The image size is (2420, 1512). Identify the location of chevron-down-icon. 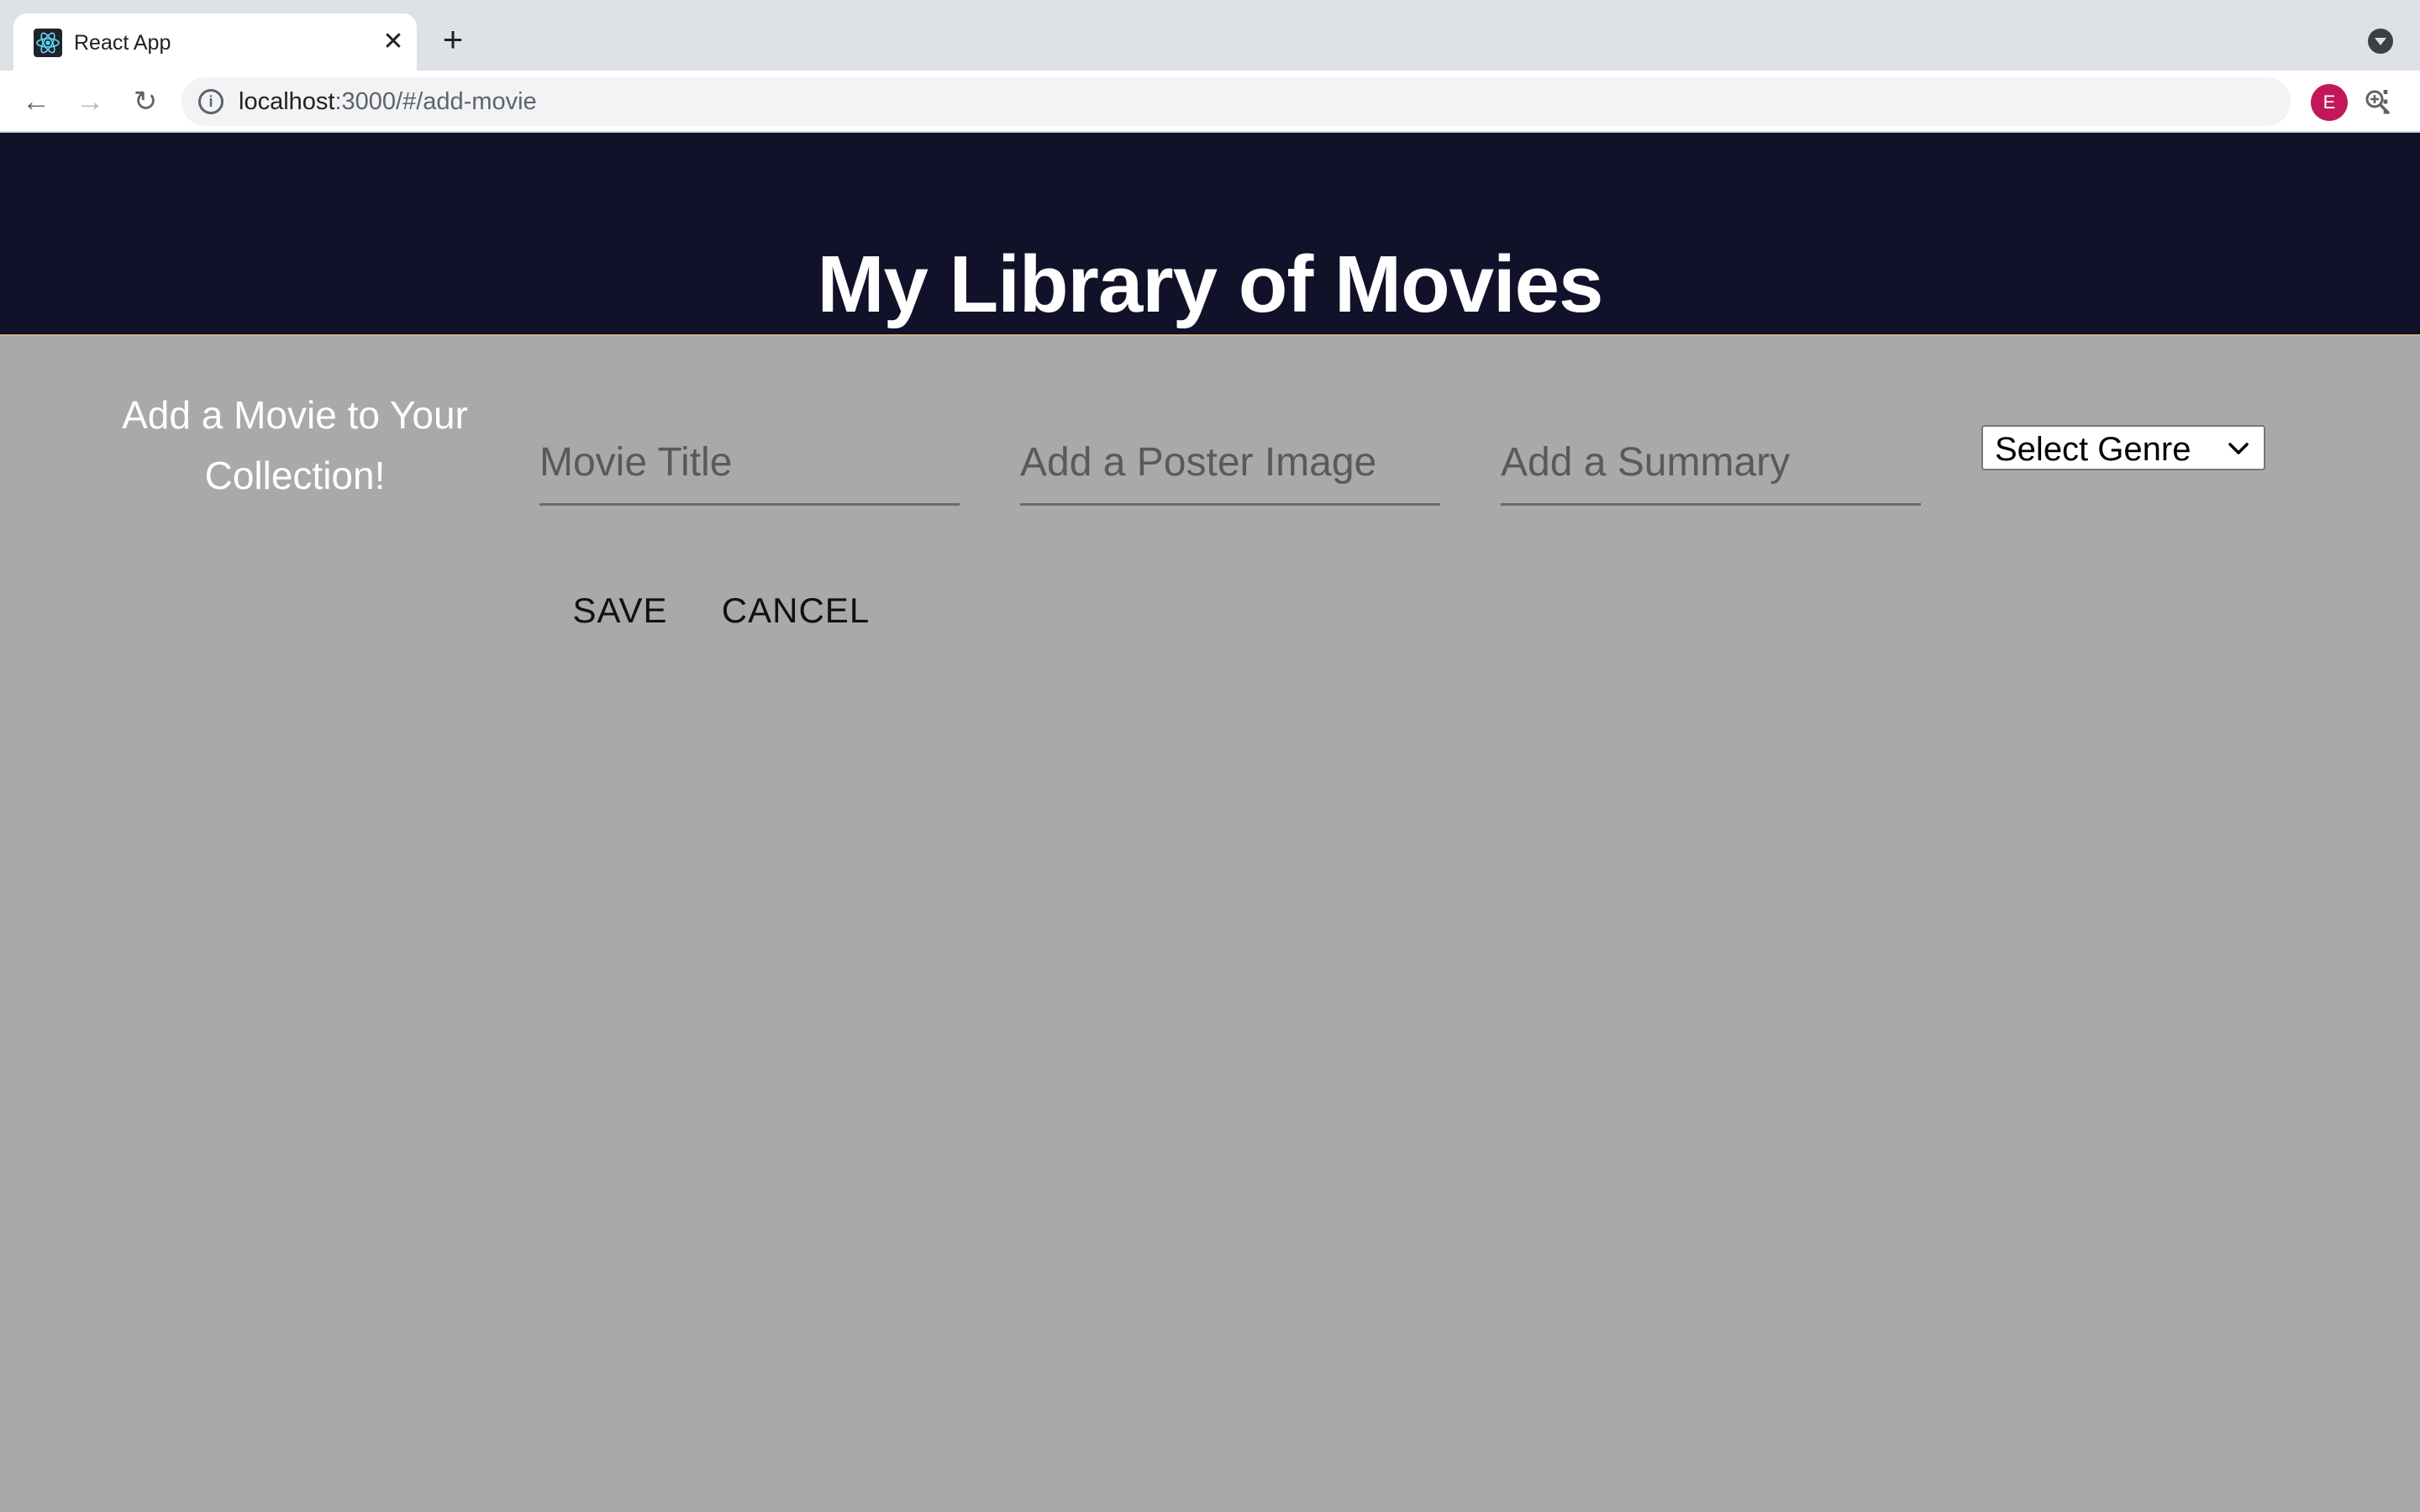
(2238, 448).